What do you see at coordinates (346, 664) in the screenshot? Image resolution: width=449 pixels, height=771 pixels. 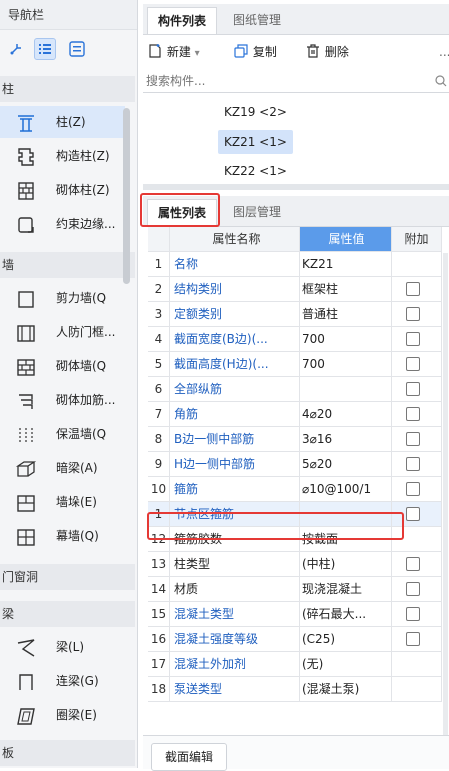 I see `property-value: (无)` at bounding box center [346, 664].